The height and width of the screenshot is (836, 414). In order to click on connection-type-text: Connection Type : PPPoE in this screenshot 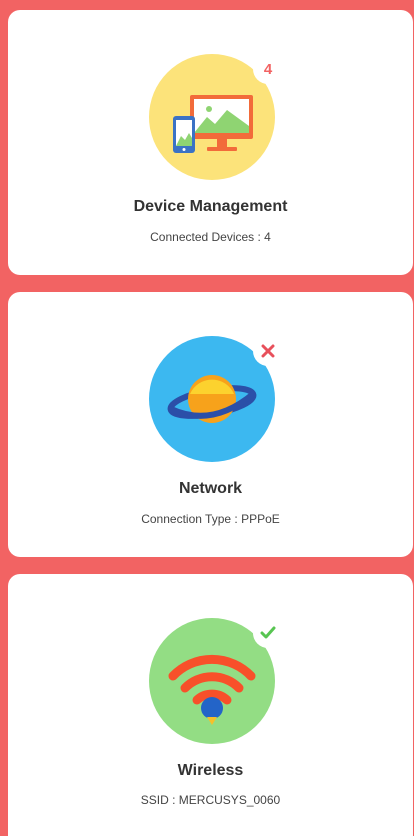, I will do `click(210, 519)`.